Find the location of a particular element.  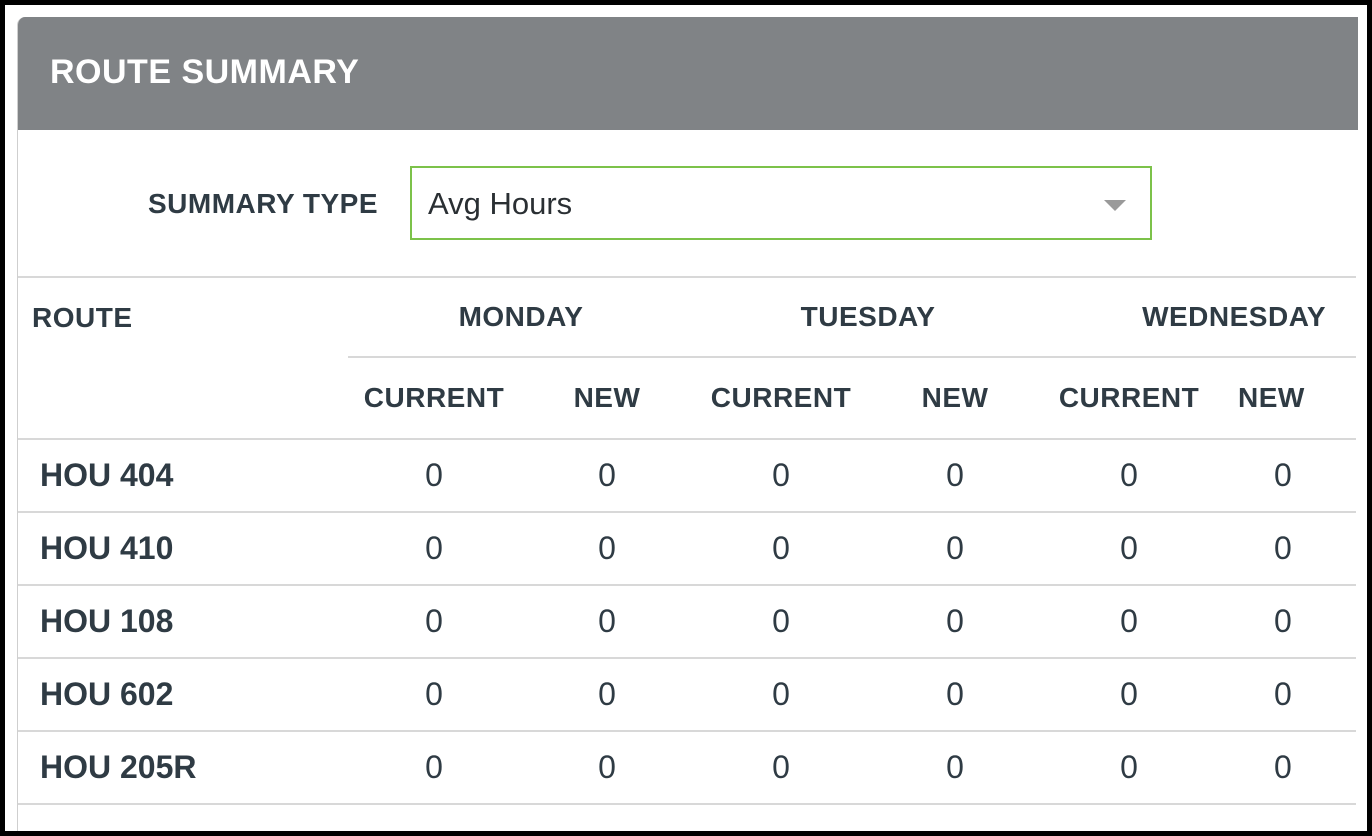

sub-header-monday-new: NEW is located at coordinates (607, 397).